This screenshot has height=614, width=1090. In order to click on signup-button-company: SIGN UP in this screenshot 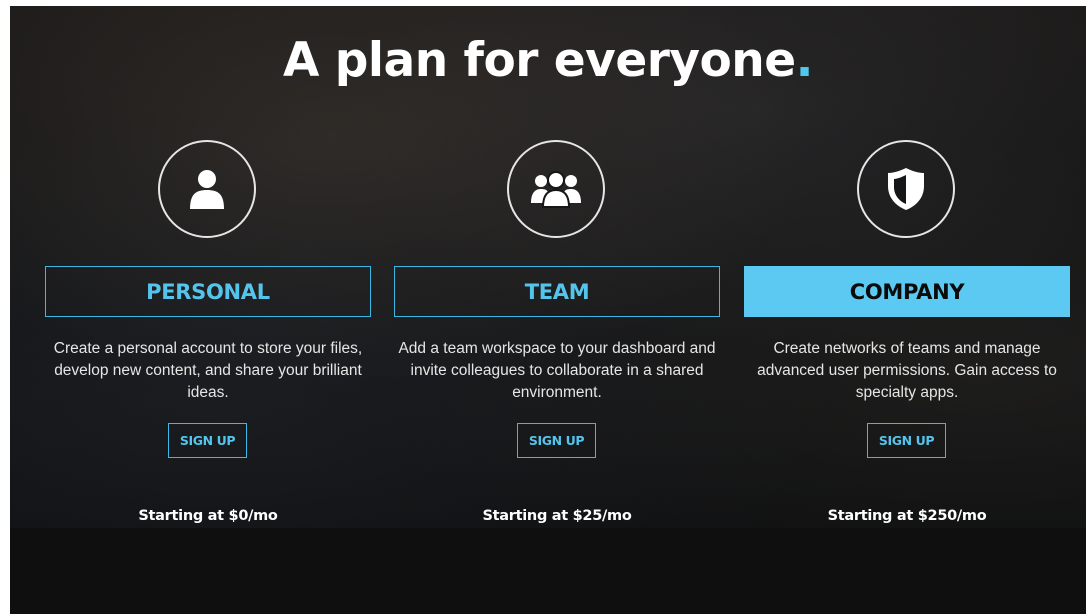, I will do `click(906, 440)`.